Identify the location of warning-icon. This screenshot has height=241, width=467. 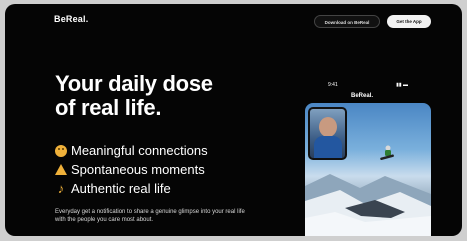
(61, 169).